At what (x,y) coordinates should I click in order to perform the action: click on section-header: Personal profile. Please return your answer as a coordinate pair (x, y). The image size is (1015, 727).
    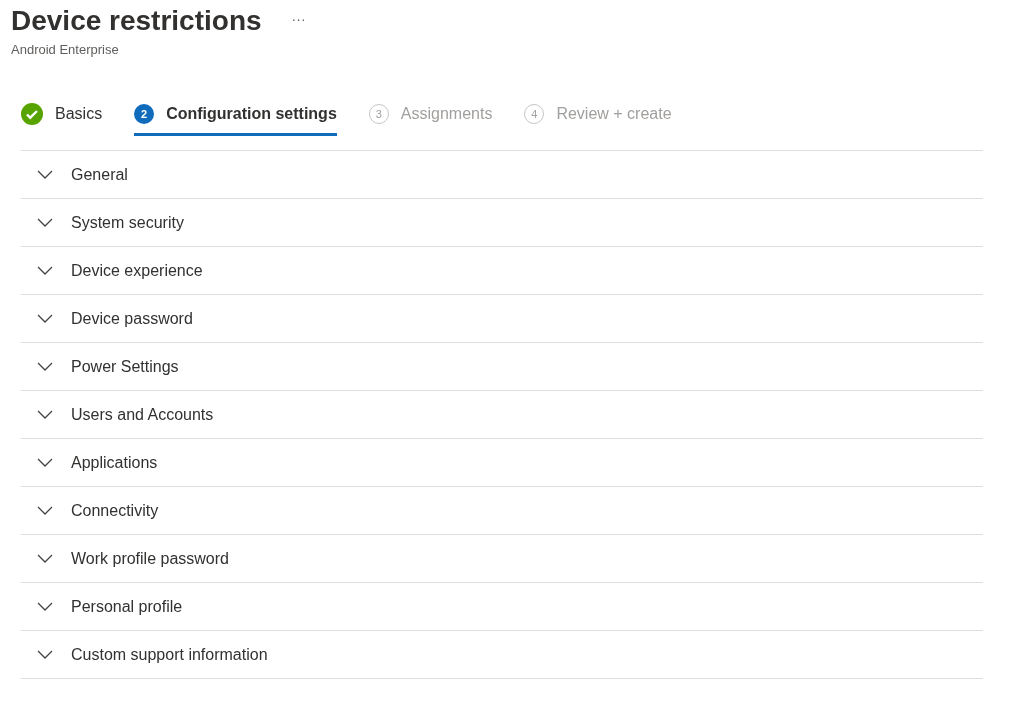
    Looking at the image, I should click on (502, 607).